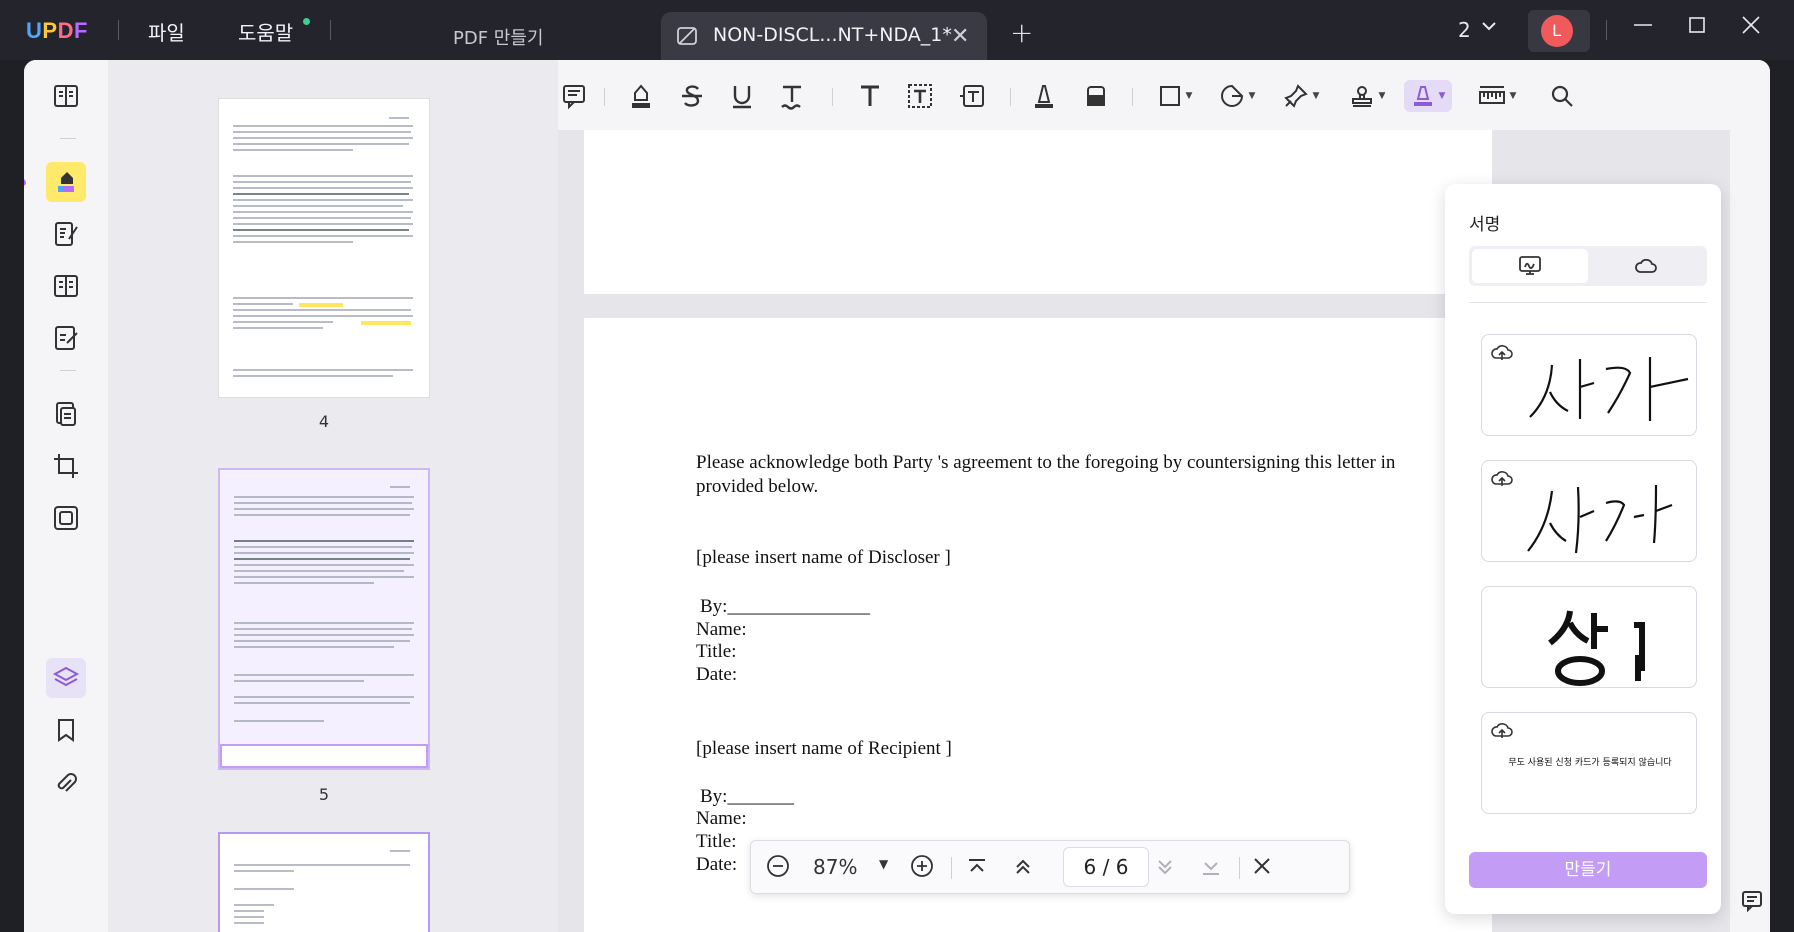 The width and height of the screenshot is (1794, 932). What do you see at coordinates (1752, 902) in the screenshot?
I see `chat-icon` at bounding box center [1752, 902].